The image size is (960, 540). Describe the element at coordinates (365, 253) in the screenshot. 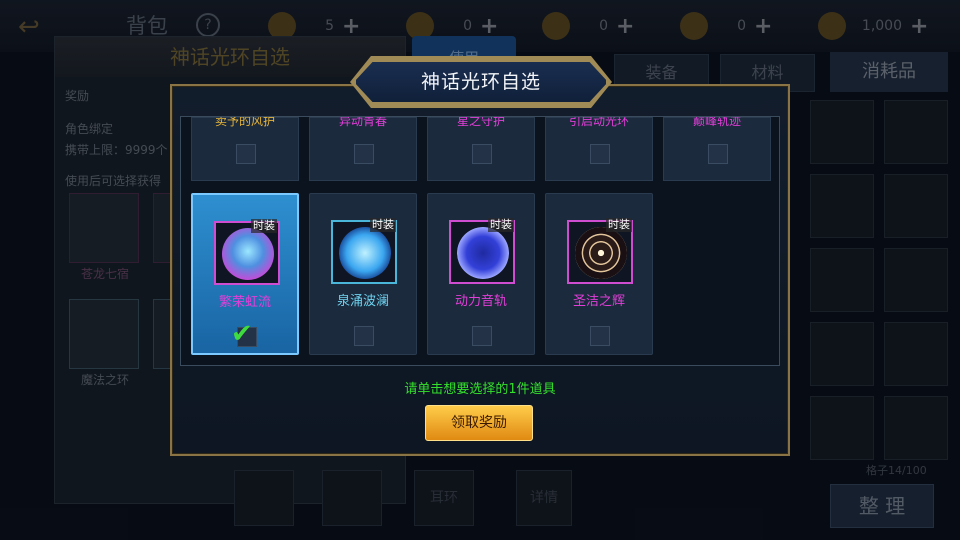

I see `water-orb-icon` at that location.